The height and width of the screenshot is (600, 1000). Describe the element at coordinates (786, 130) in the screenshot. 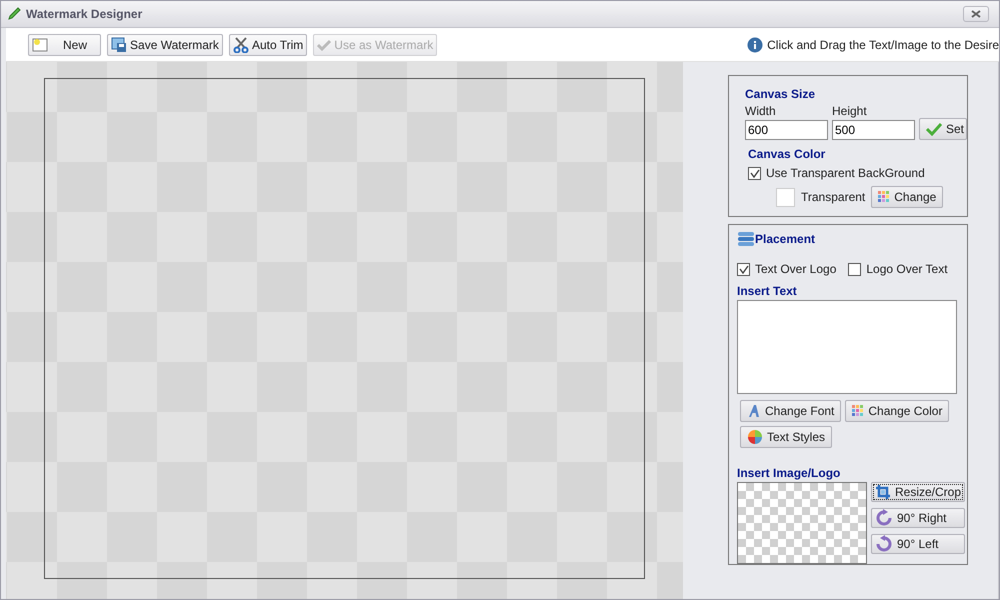

I see `width-field: 600` at that location.